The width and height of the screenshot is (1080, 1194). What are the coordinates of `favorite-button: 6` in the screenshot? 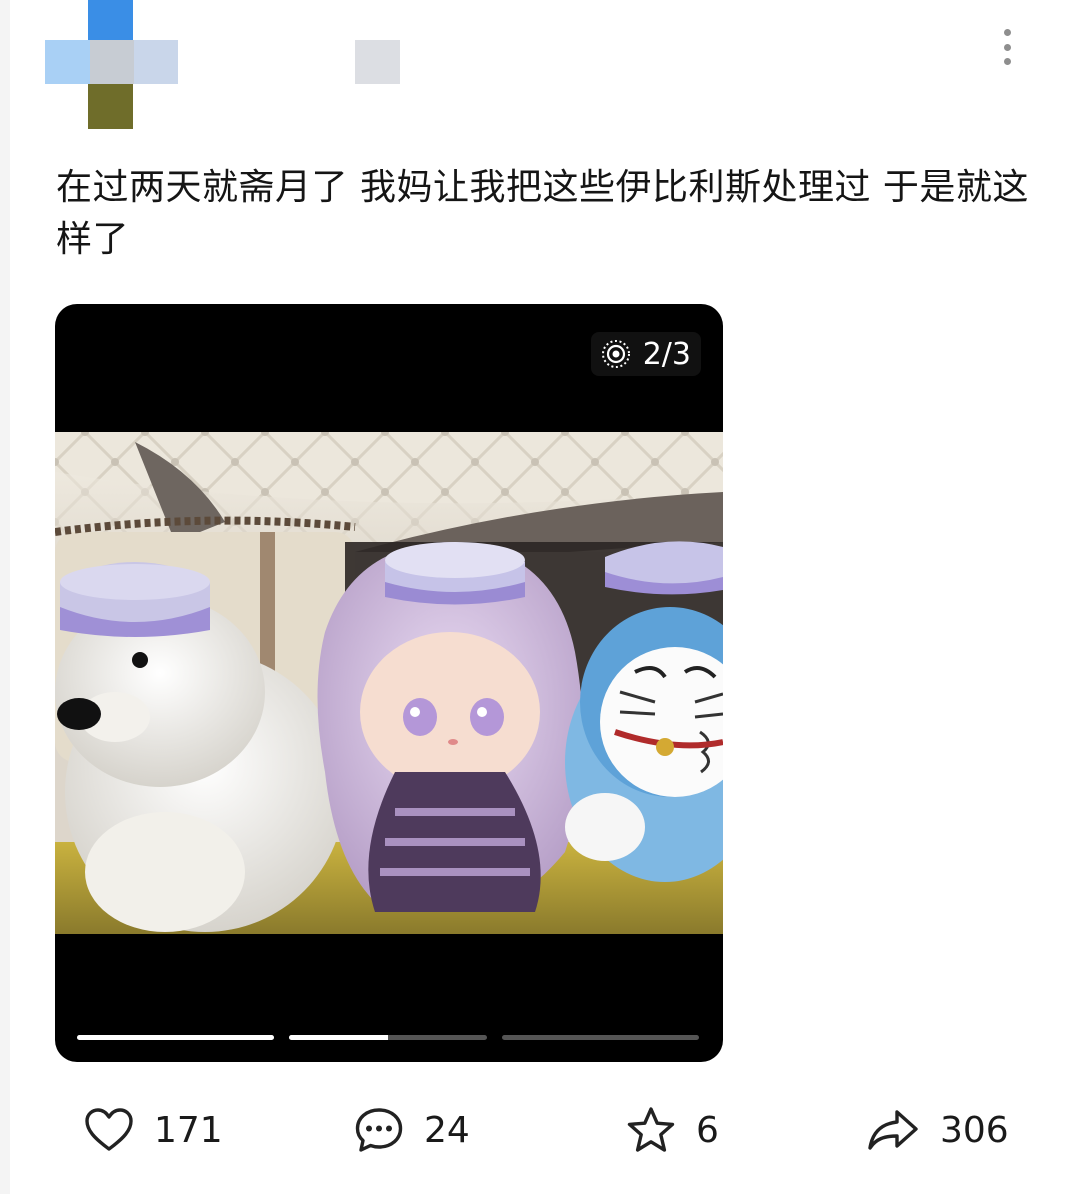 It's located at (672, 1130).